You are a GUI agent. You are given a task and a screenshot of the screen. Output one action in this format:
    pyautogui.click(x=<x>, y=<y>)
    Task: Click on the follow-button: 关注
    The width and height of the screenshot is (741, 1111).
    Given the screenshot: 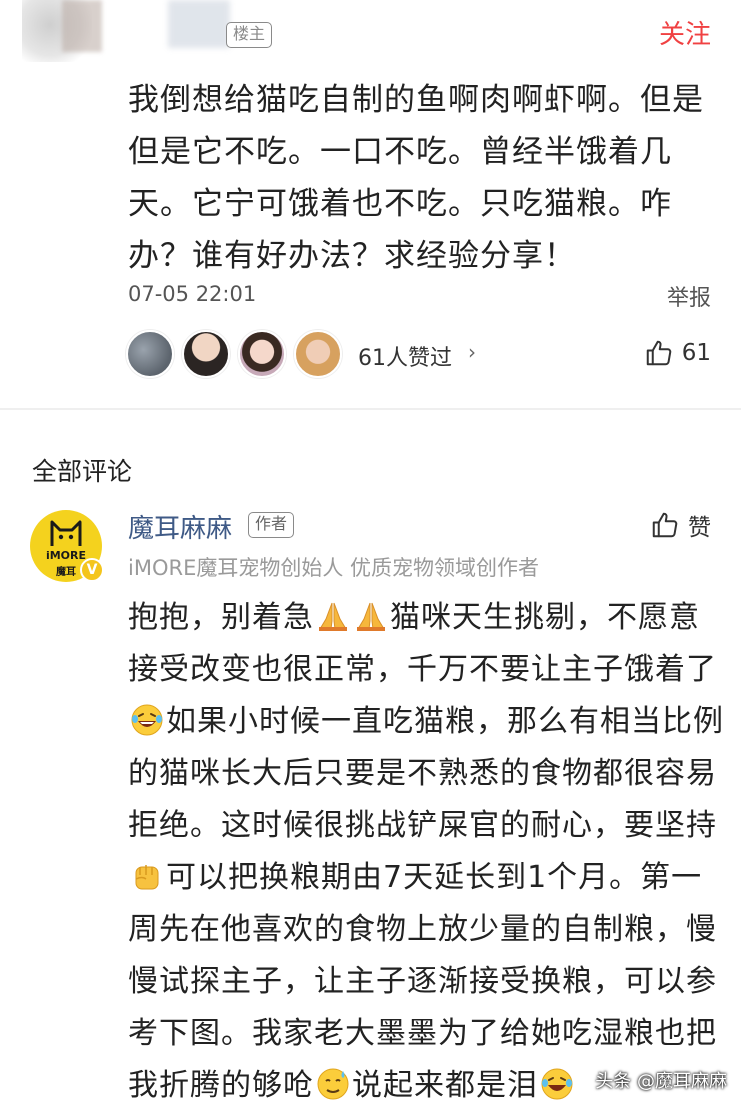 What is the action you would take?
    pyautogui.click(x=685, y=32)
    